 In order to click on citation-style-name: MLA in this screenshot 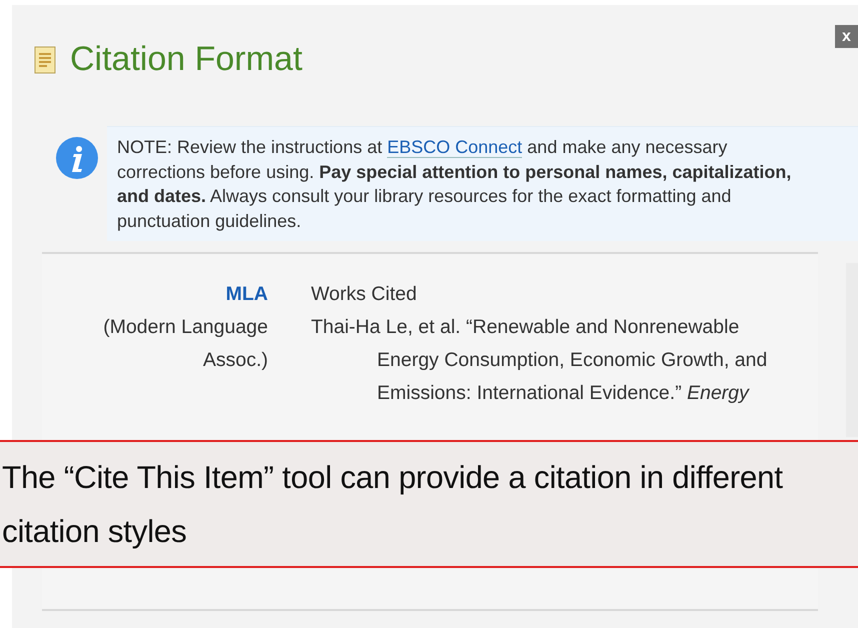, I will do `click(247, 294)`.